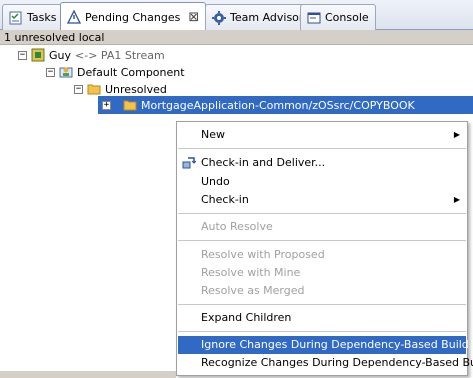  Describe the element at coordinates (236, 37) in the screenshot. I see `status-line: 1 unresolved local` at that location.